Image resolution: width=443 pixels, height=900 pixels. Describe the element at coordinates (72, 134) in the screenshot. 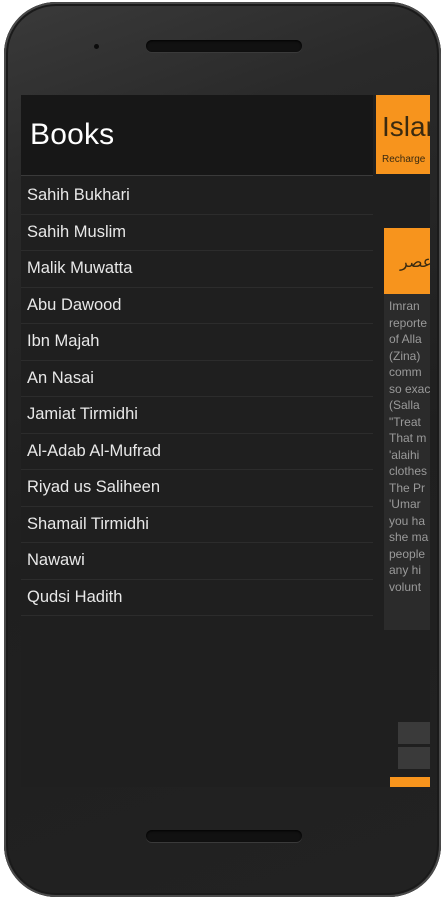

I see `page-title: Books` at that location.